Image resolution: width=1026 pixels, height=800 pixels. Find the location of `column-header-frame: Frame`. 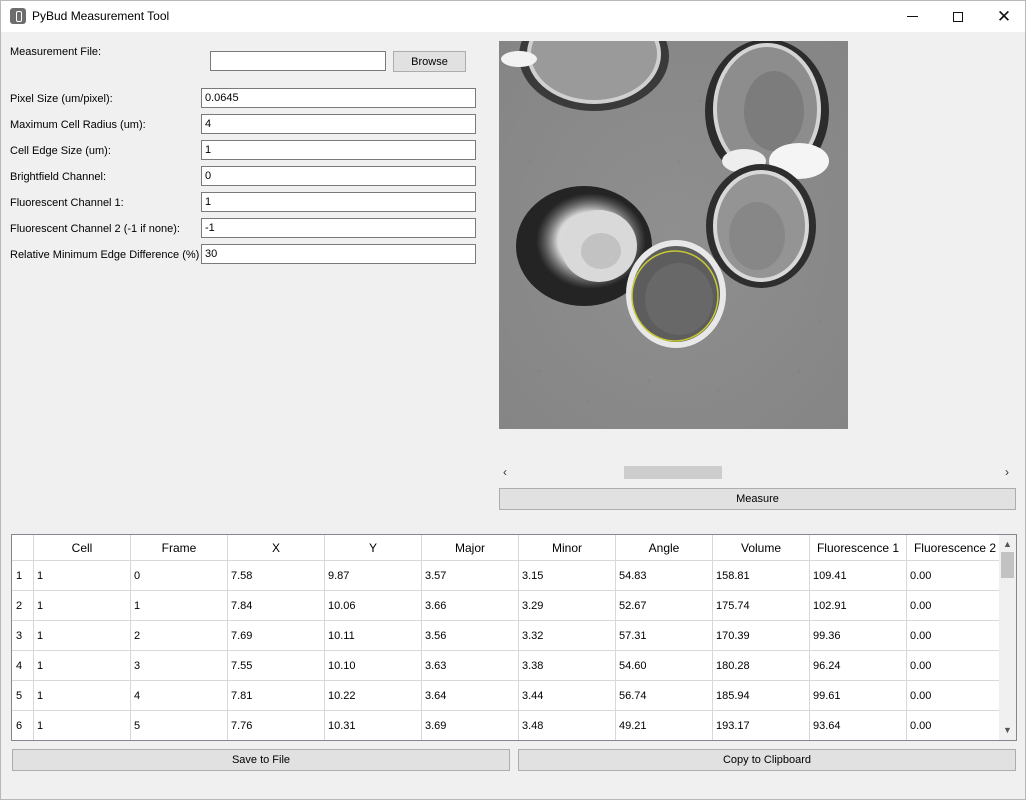

column-header-frame: Frame is located at coordinates (179, 548).